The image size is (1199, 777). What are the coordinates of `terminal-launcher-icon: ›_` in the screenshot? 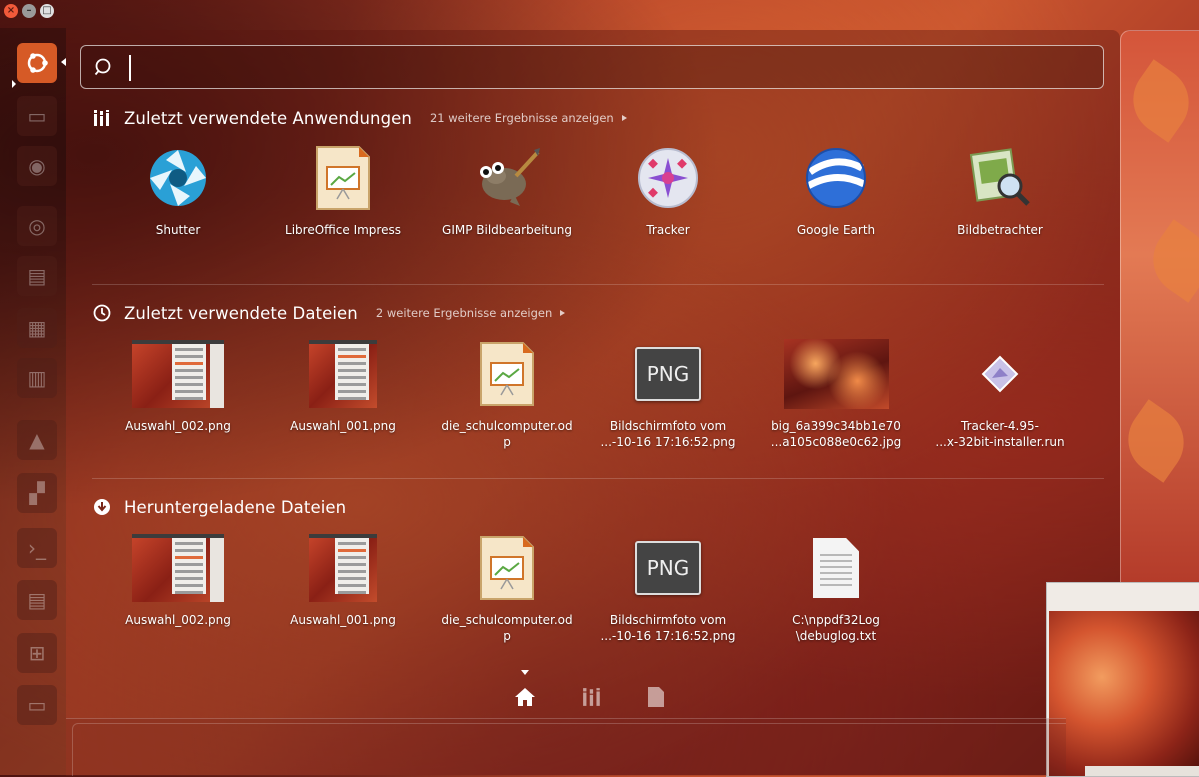 It's located at (37, 548).